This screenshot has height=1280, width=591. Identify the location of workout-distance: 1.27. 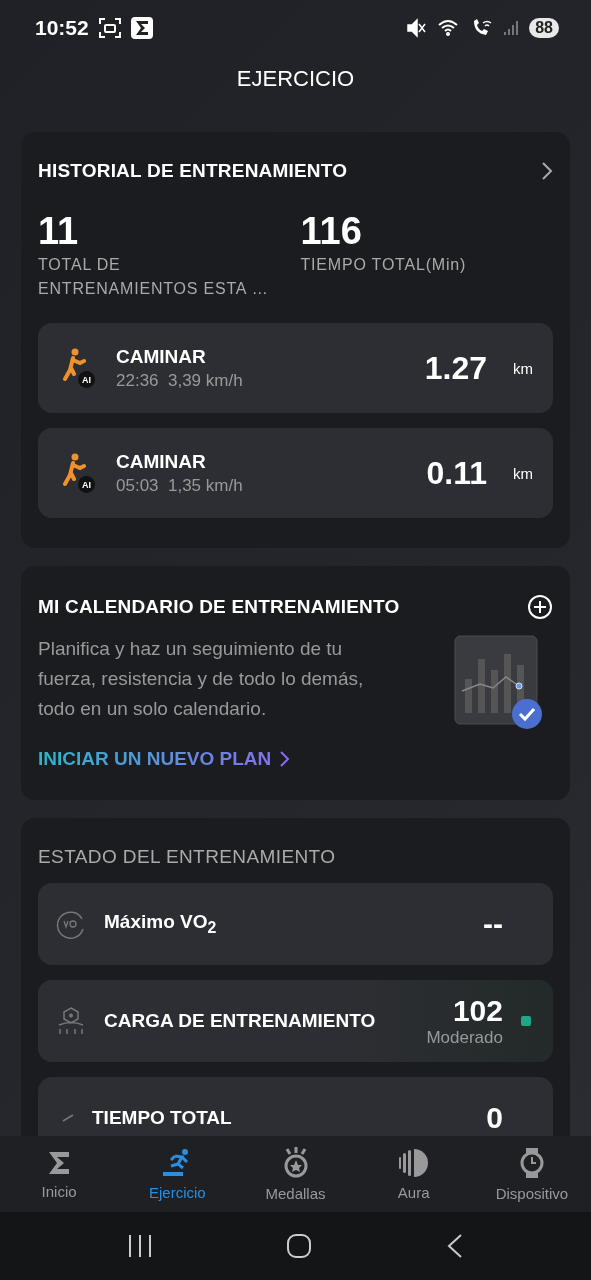
(455, 368).